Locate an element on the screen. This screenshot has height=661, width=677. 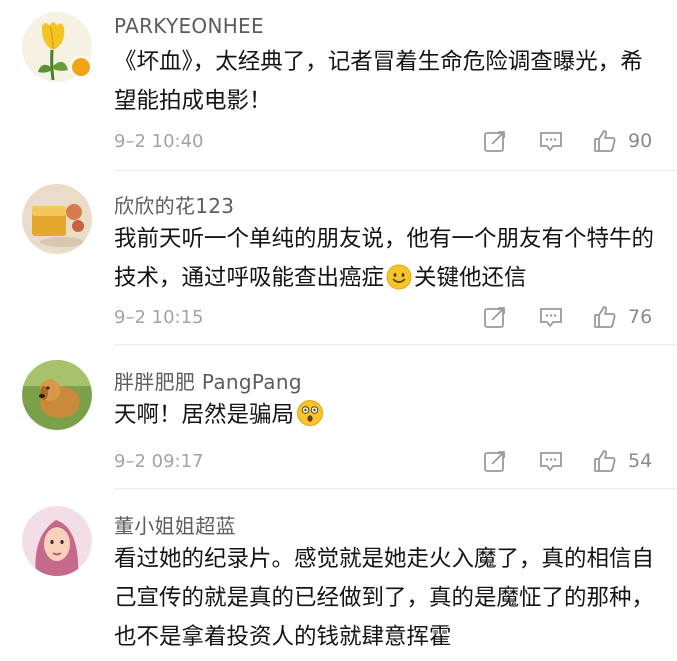
timestamp: 9–2 10:15 is located at coordinates (159, 317).